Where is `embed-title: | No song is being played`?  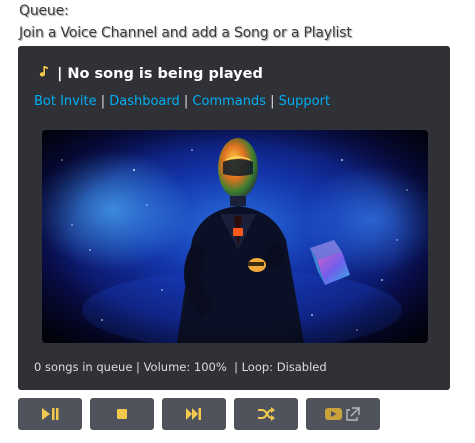 embed-title: | No song is being played is located at coordinates (149, 73).